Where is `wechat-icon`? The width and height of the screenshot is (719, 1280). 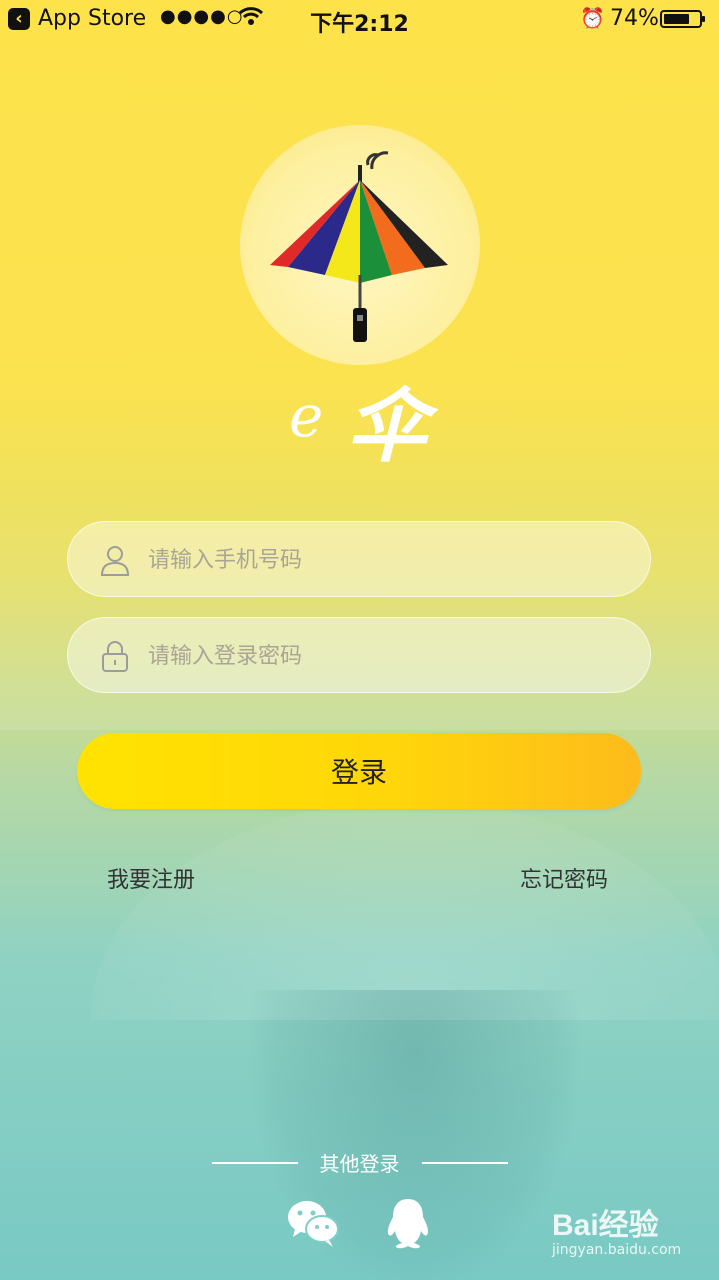
wechat-icon is located at coordinates (313, 1224).